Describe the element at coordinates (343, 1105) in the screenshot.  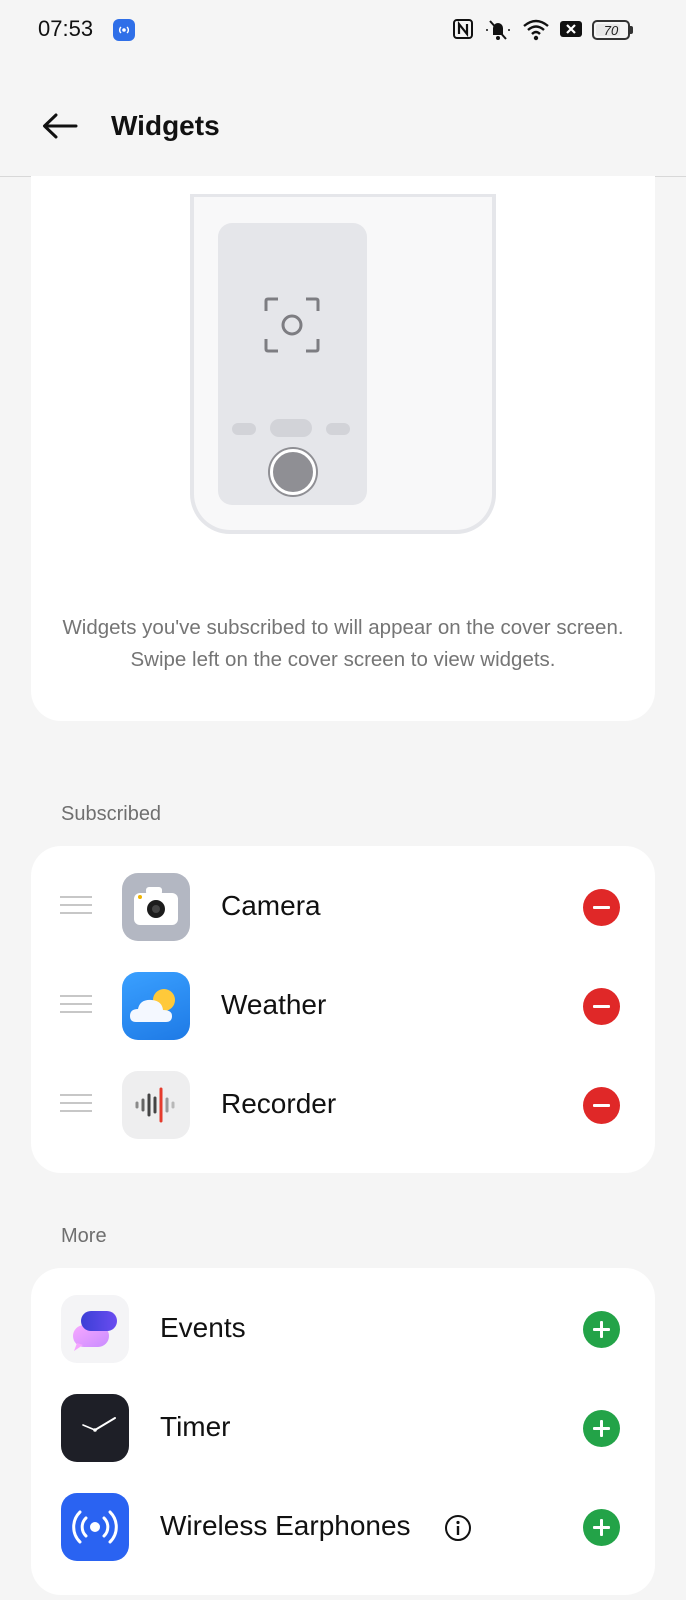
I see `subscribed-item-recorder: Recorder` at that location.